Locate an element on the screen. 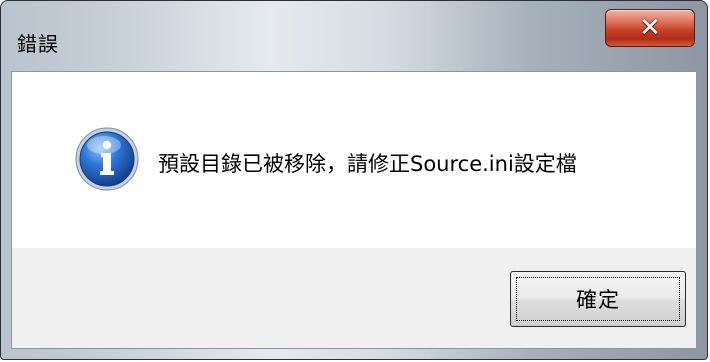 The image size is (710, 362). ok-button-label: 確定 is located at coordinates (598, 300).